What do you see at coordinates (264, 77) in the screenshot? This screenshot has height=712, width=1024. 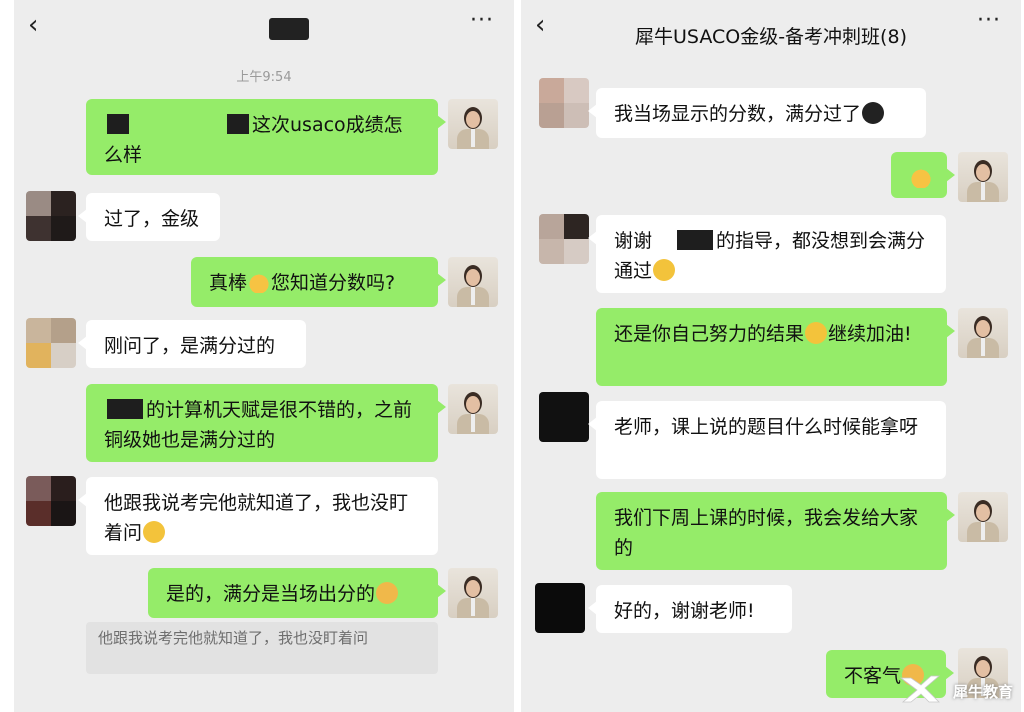 I see `timestamp: 上午9:54` at bounding box center [264, 77].